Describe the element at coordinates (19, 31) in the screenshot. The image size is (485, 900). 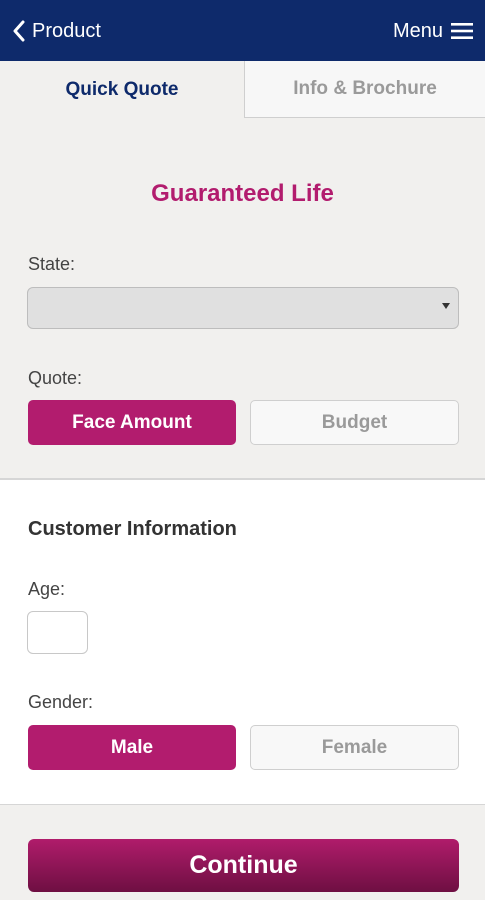
I see `chevron-left-icon` at that location.